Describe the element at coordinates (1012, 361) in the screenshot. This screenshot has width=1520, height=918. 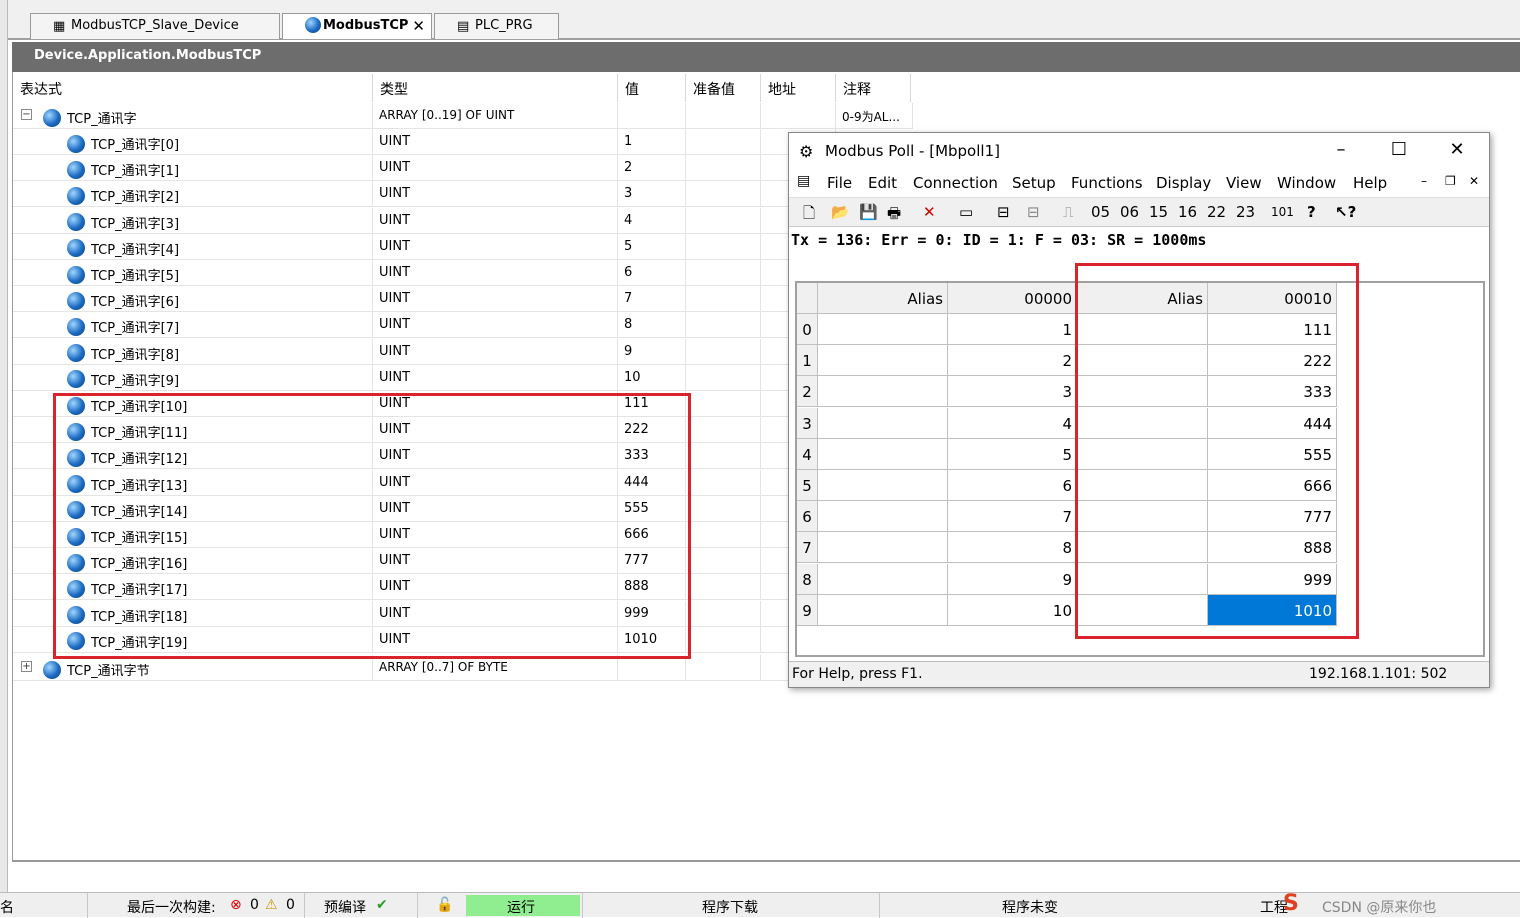
I see `grid-value-cell: 2` at that location.